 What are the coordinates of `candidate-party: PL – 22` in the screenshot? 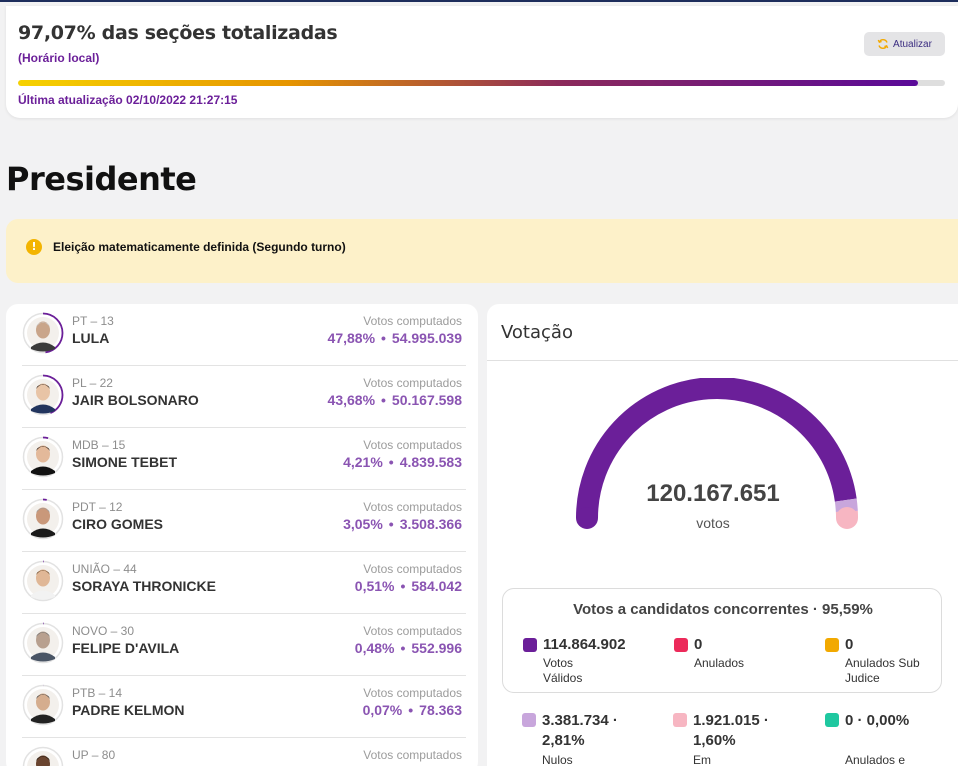 It's located at (92, 383).